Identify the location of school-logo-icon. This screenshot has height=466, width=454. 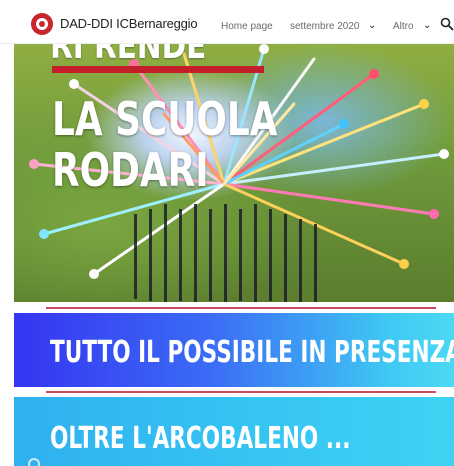
(42, 24).